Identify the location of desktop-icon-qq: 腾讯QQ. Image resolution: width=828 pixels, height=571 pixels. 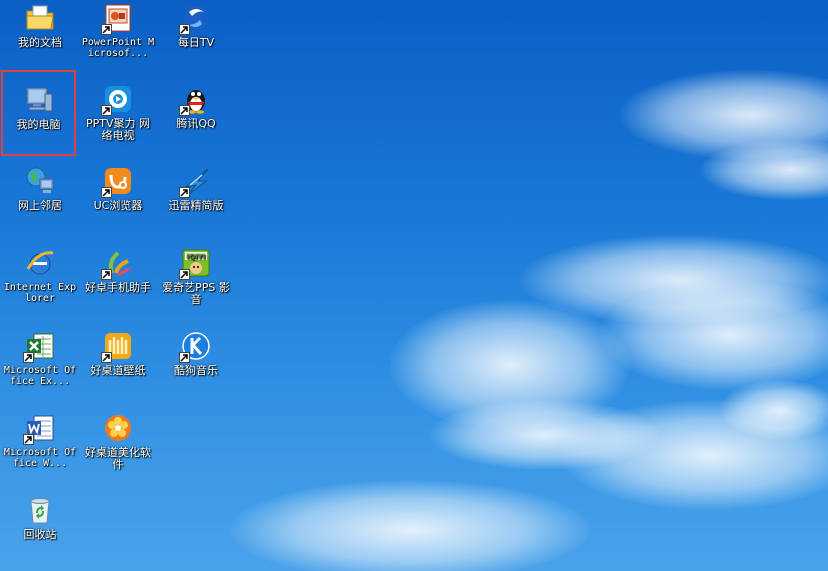
(196, 106).